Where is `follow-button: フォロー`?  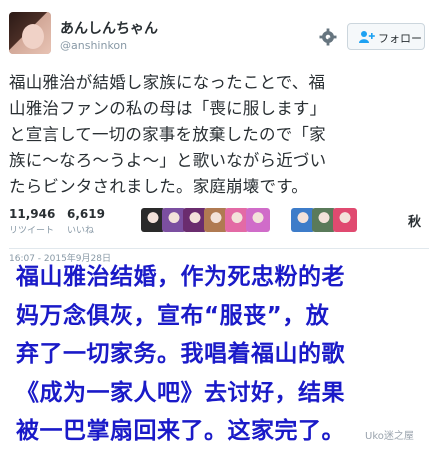 follow-button: フォロー is located at coordinates (386, 36).